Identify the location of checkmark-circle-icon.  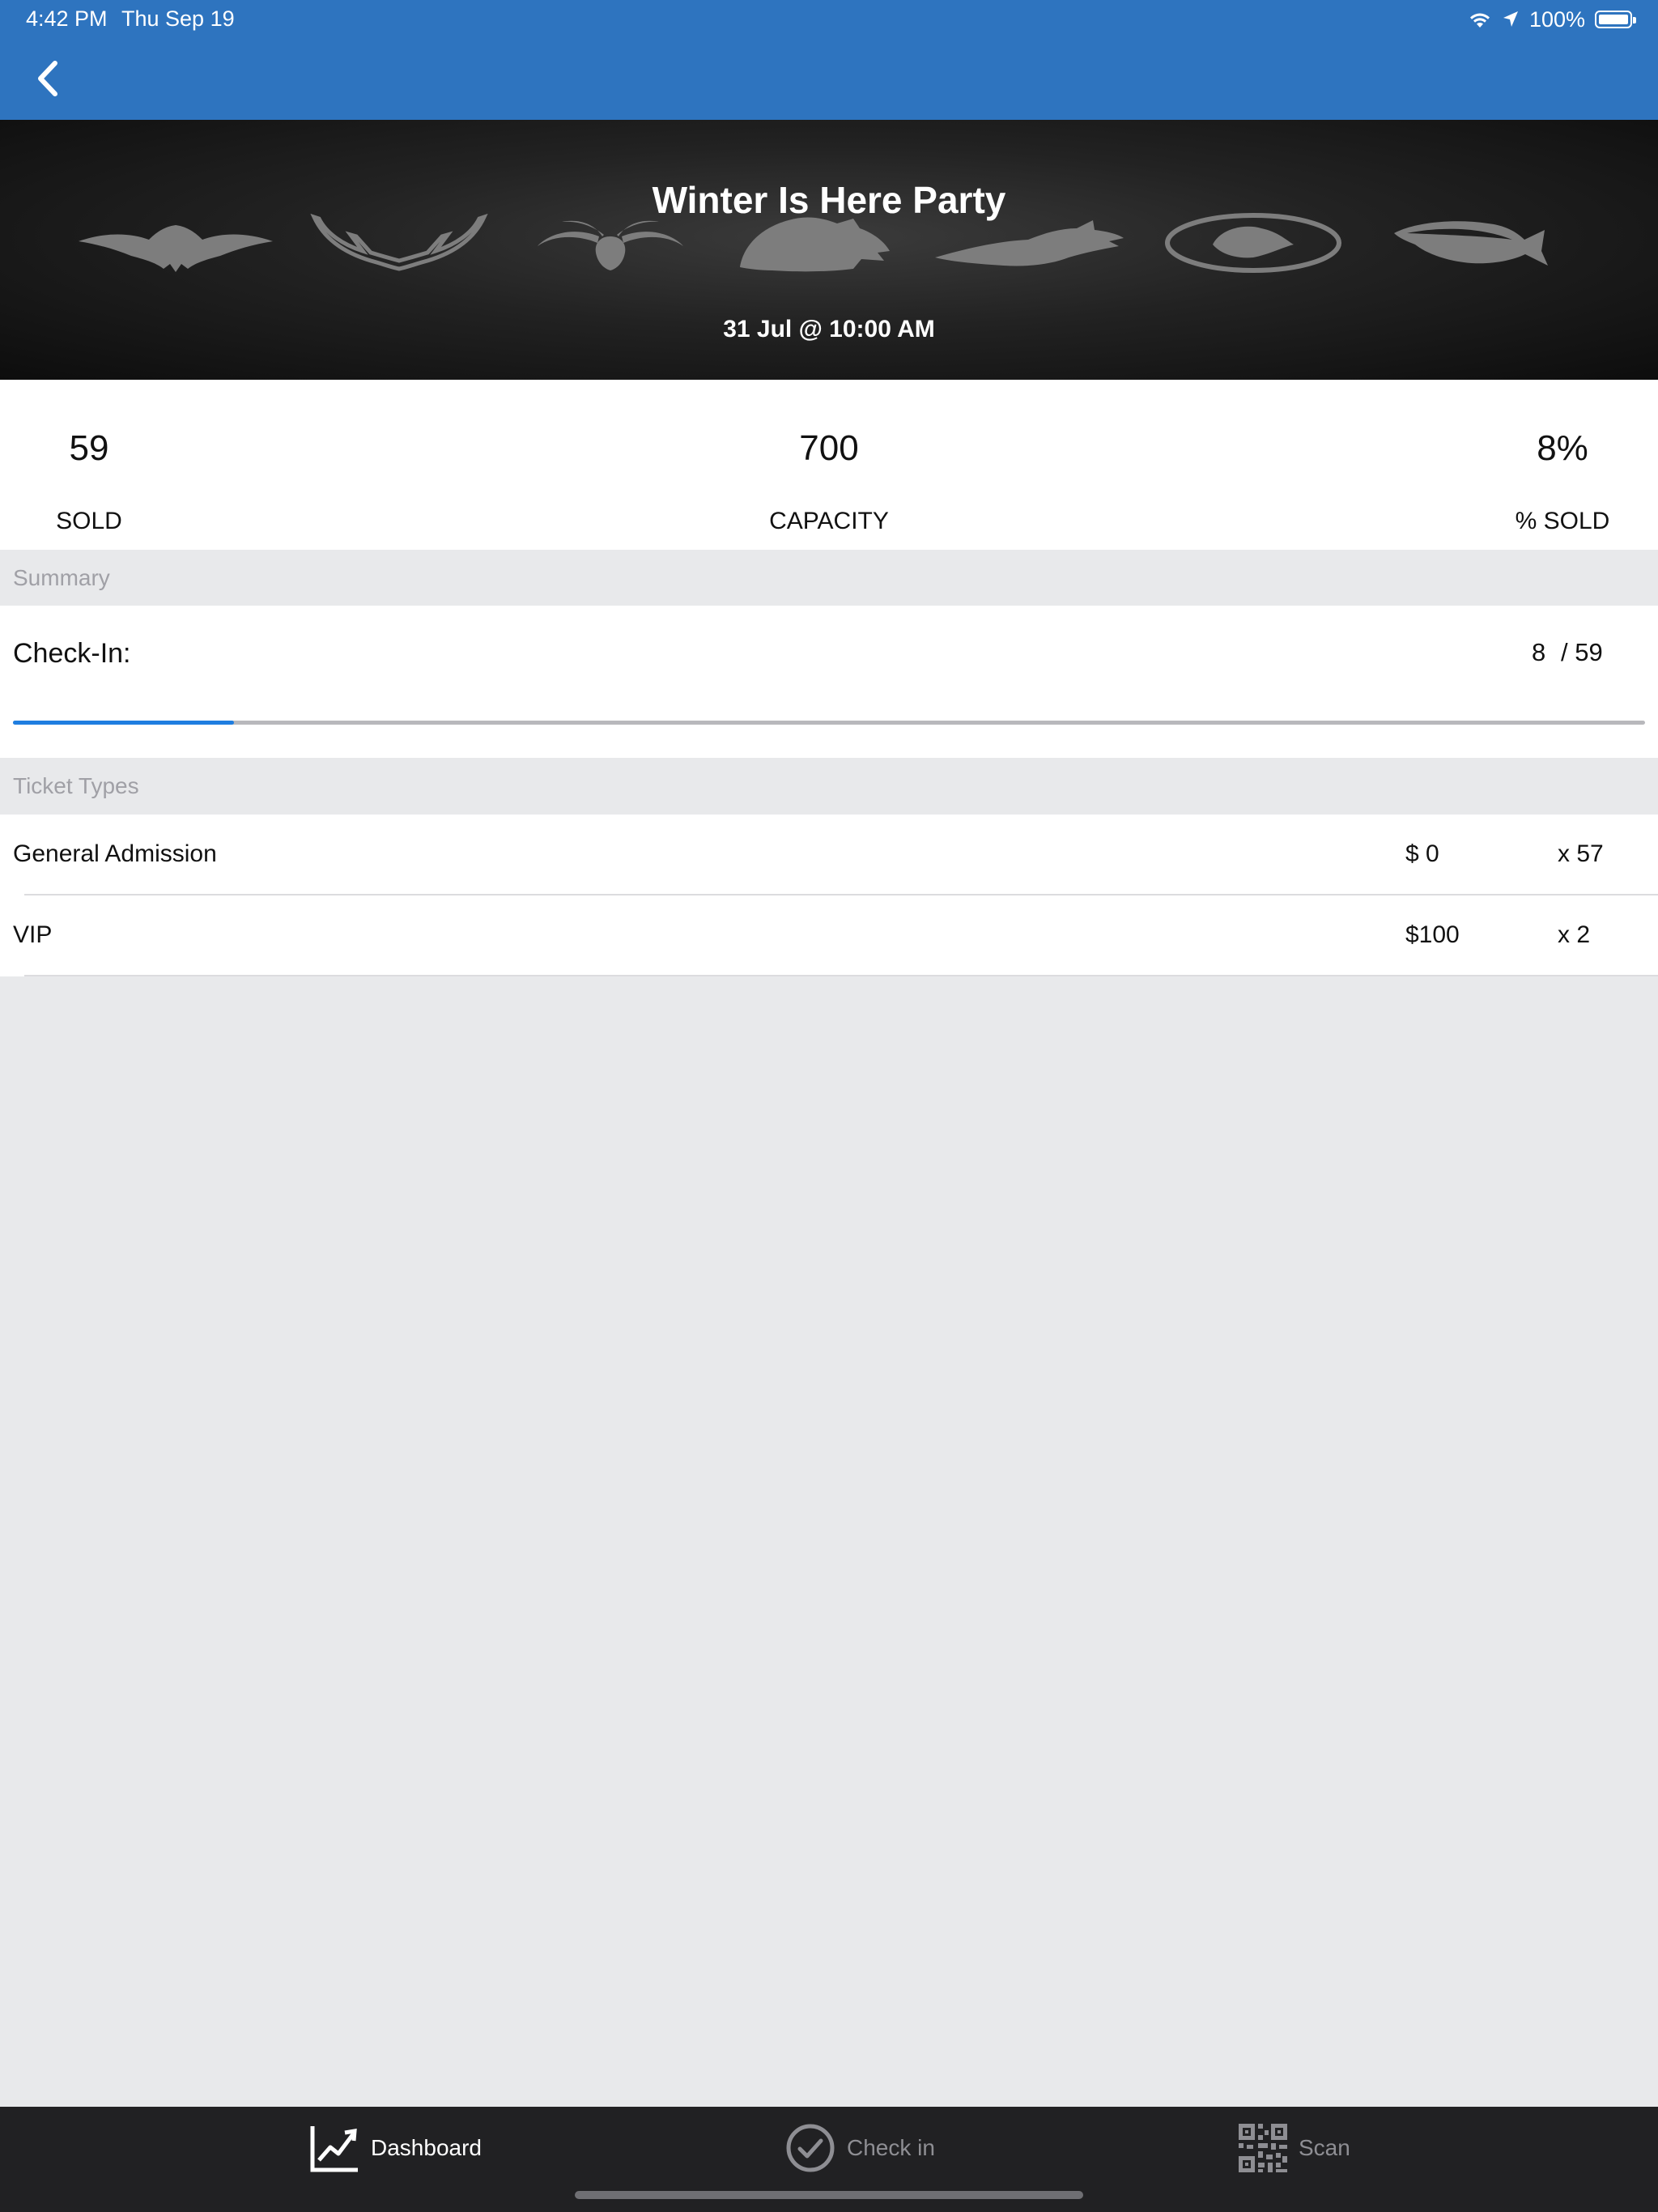
(810, 2148).